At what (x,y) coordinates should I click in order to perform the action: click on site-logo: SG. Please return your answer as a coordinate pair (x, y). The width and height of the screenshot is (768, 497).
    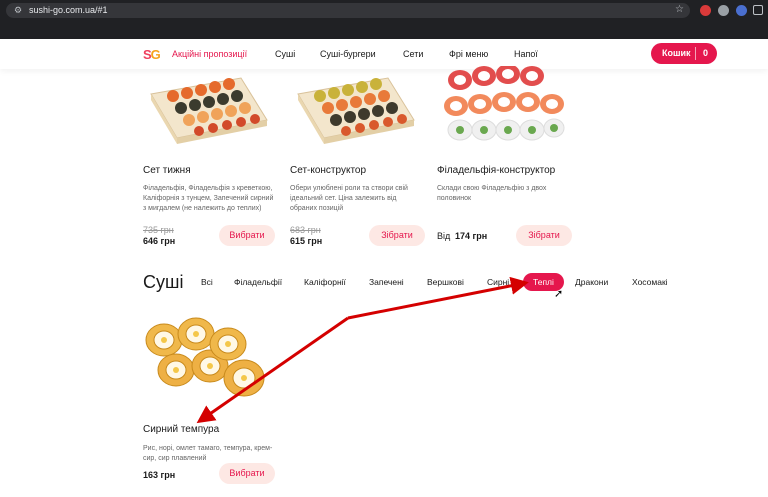
    Looking at the image, I should click on (152, 54).